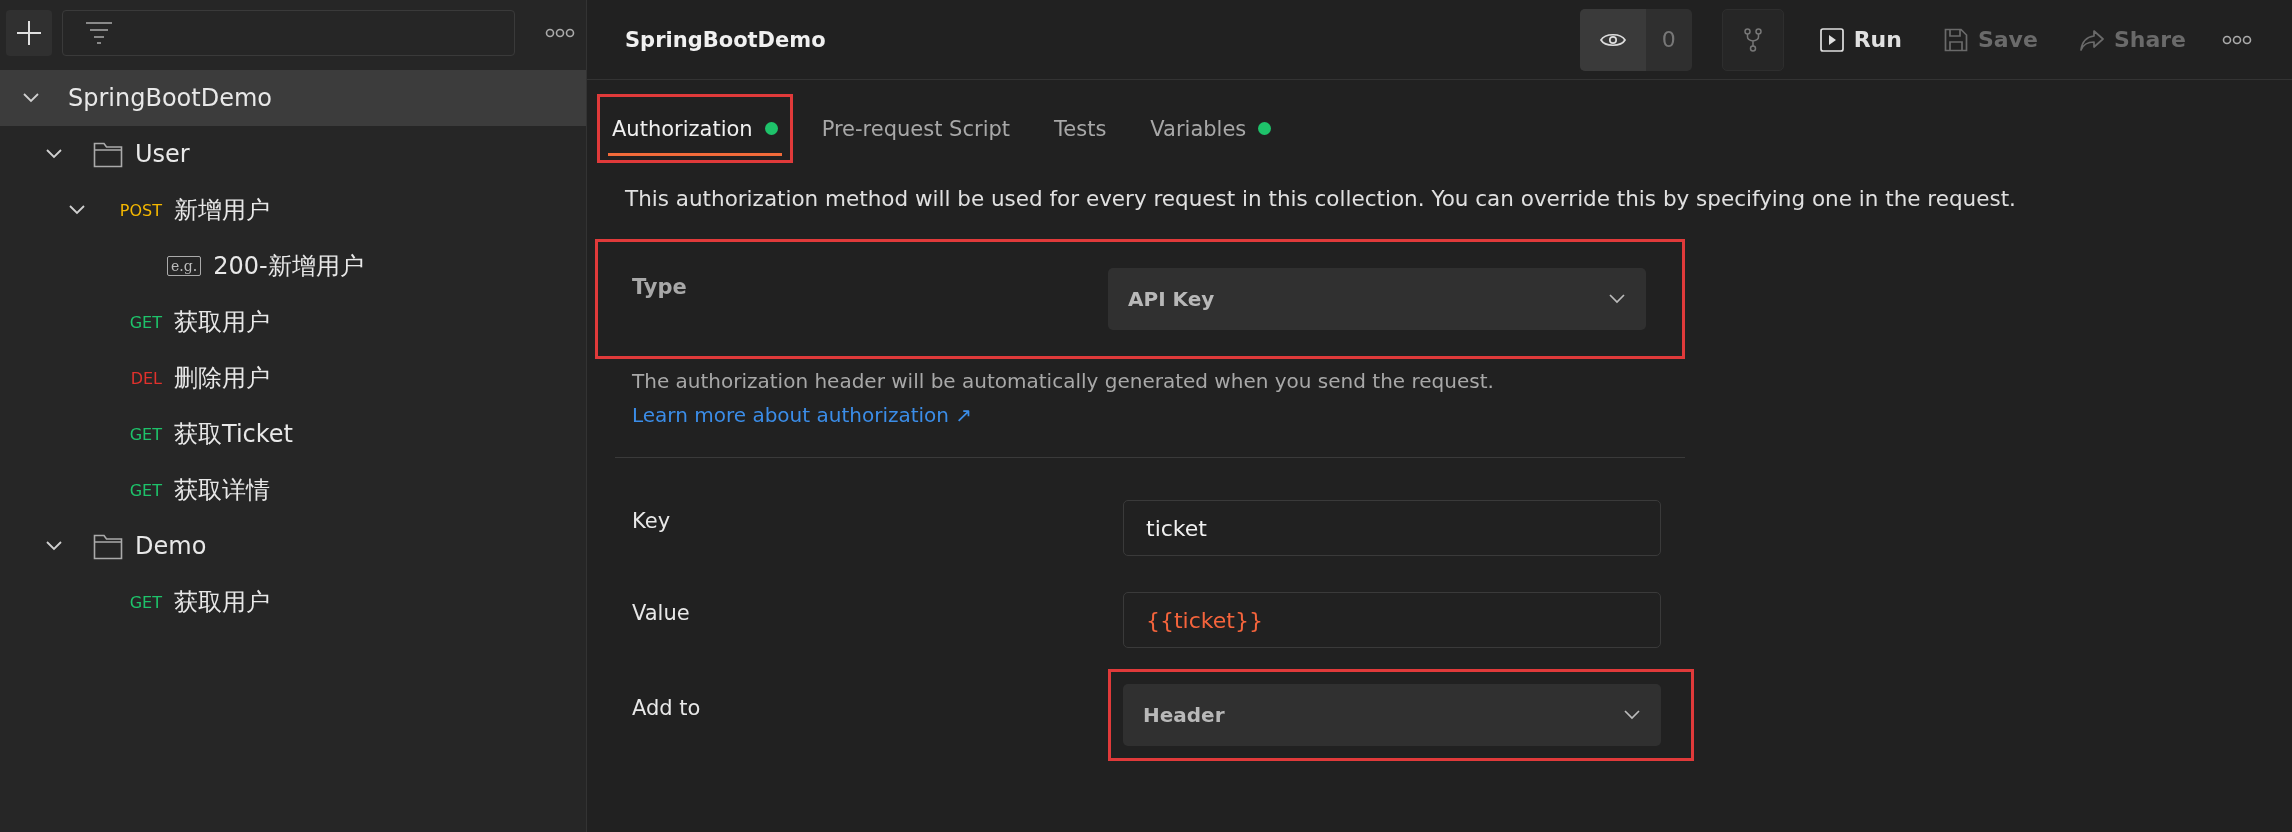 The height and width of the screenshot is (832, 2292). I want to click on collection-name: SpringBootDemo, so click(170, 98).